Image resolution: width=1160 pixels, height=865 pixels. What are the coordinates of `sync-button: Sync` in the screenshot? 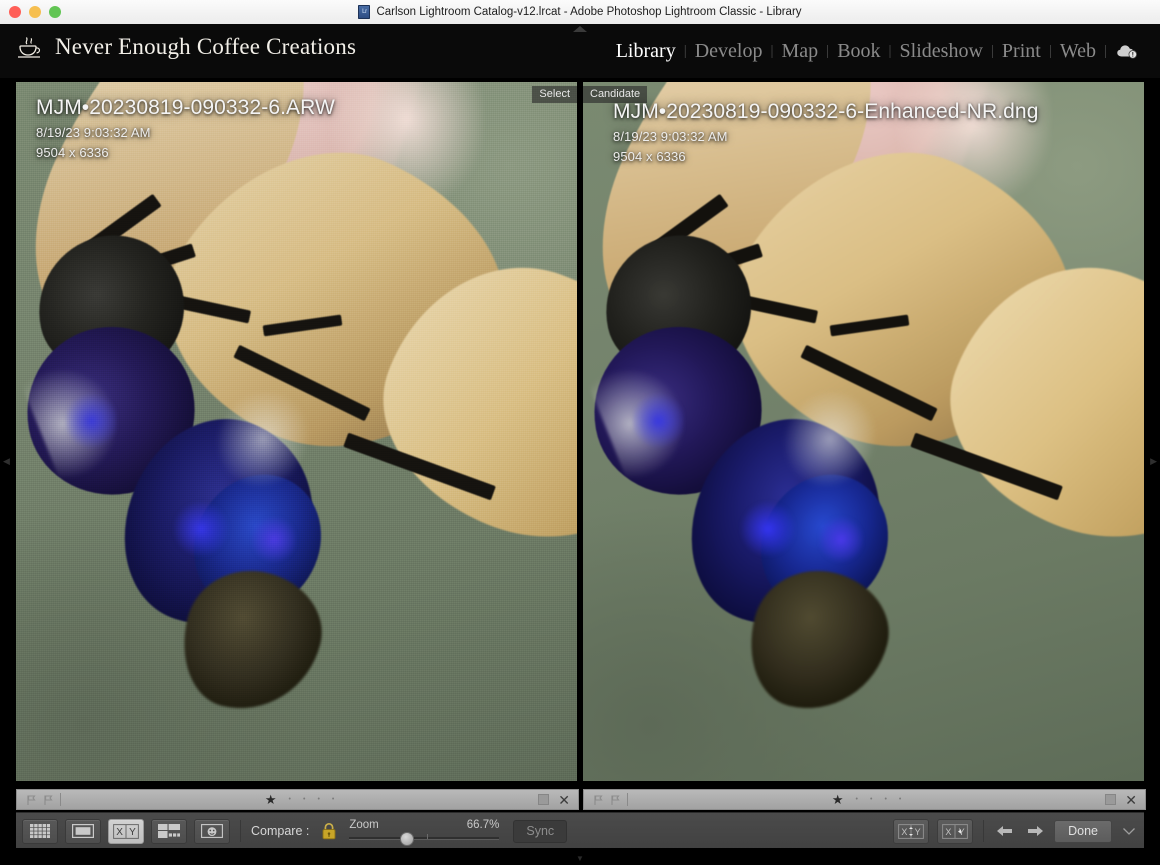 It's located at (540, 831).